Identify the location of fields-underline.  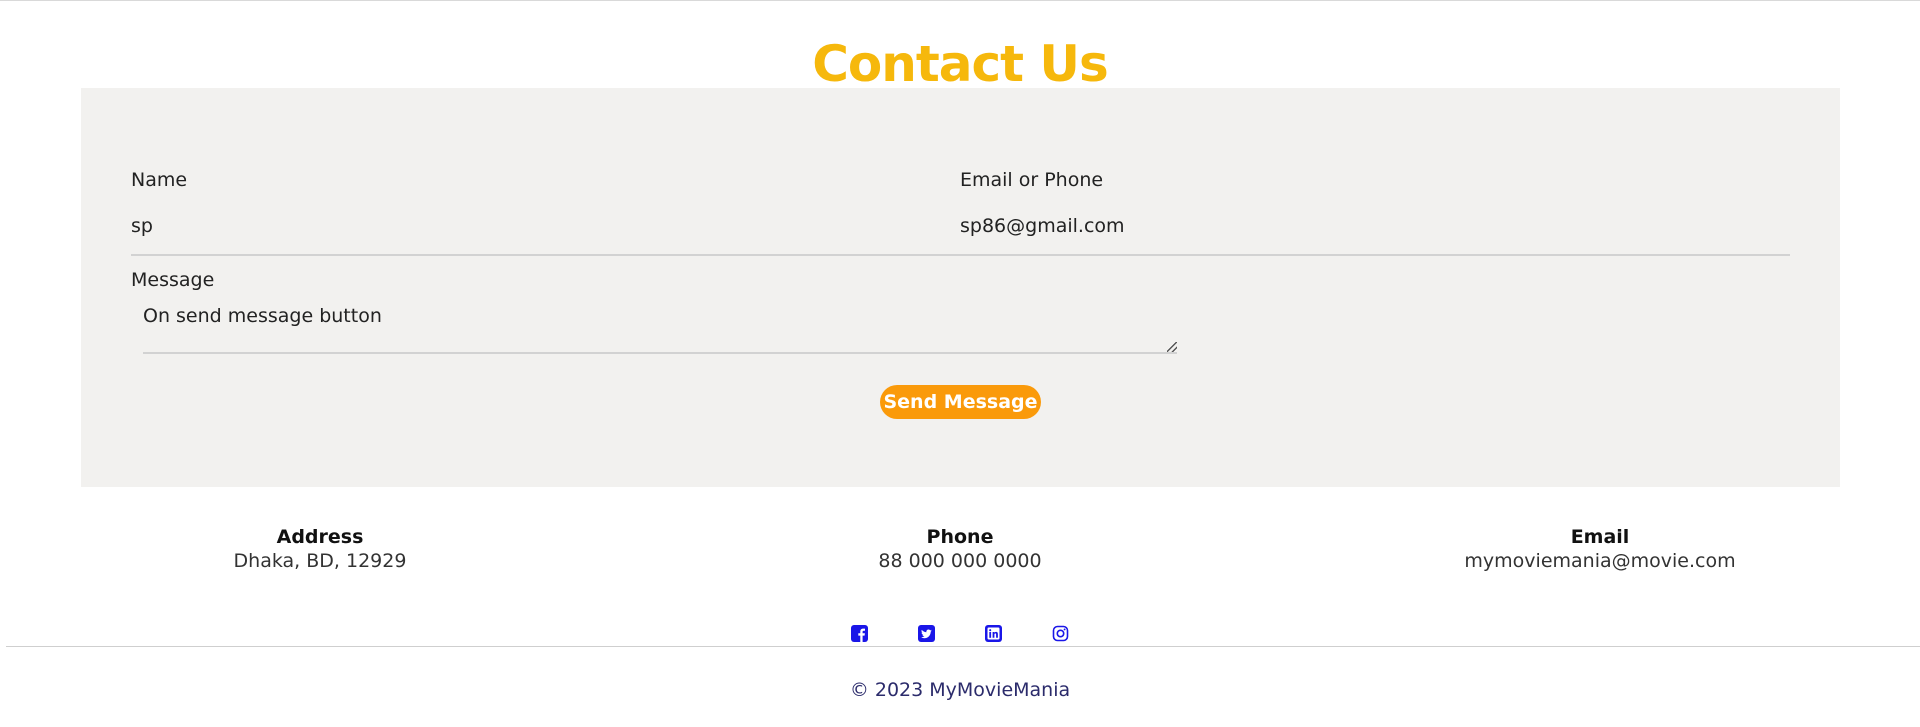
(960, 255).